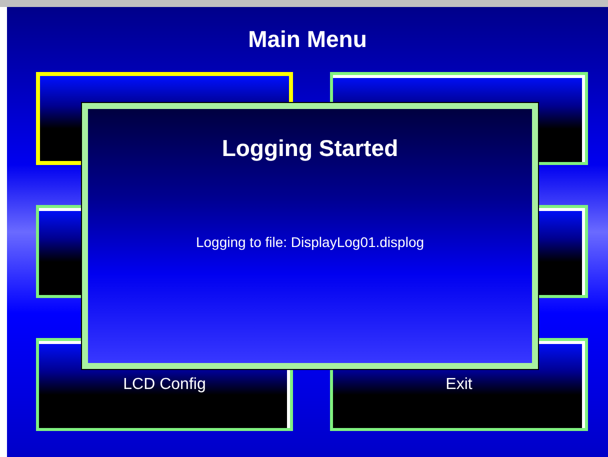 This screenshot has width=608, height=457. Describe the element at coordinates (307, 39) in the screenshot. I see `screen-title: Main Menu` at that location.